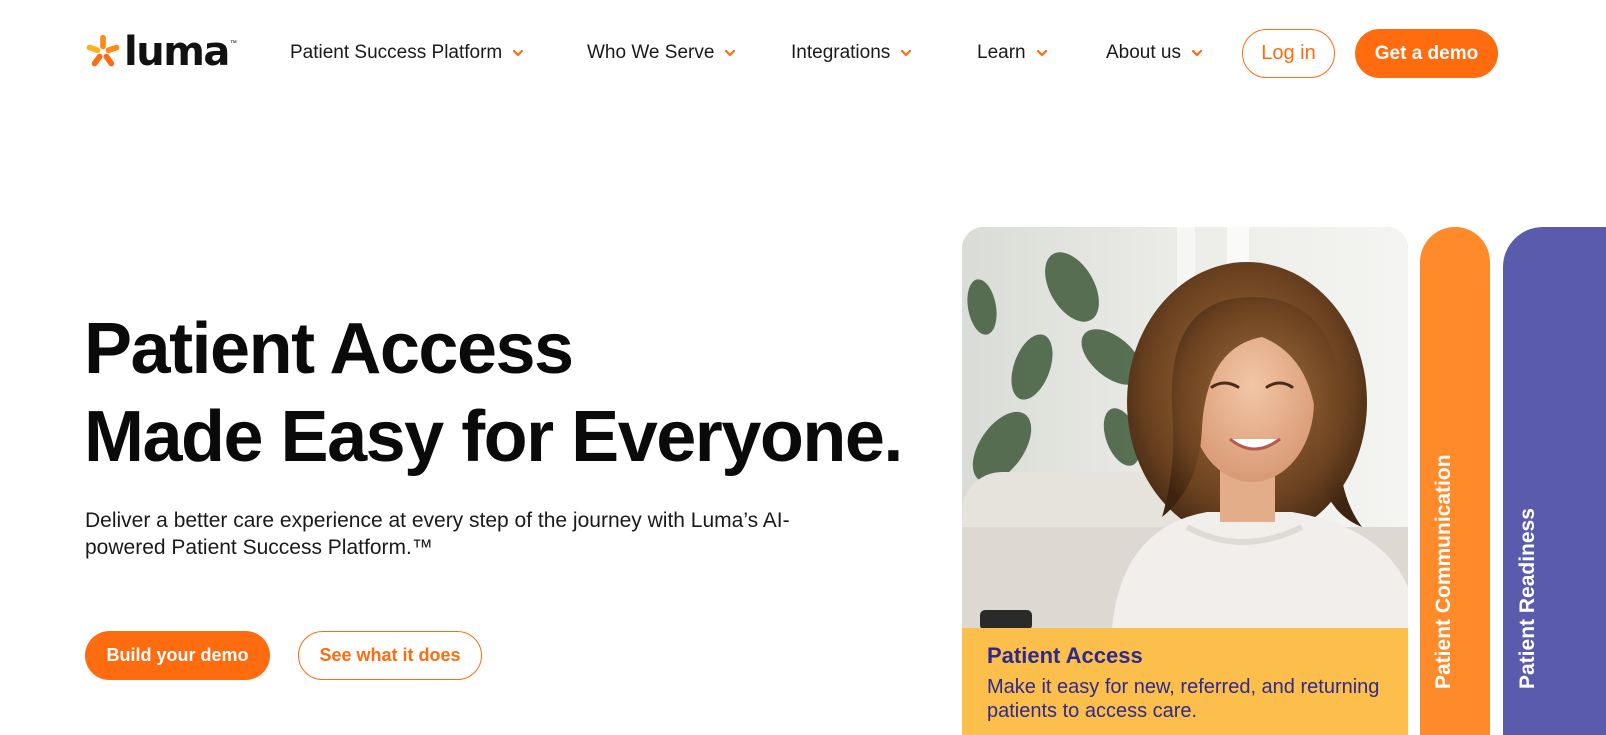 The image size is (1606, 735). I want to click on hero-title-line-1: Patient Access, so click(329, 349).